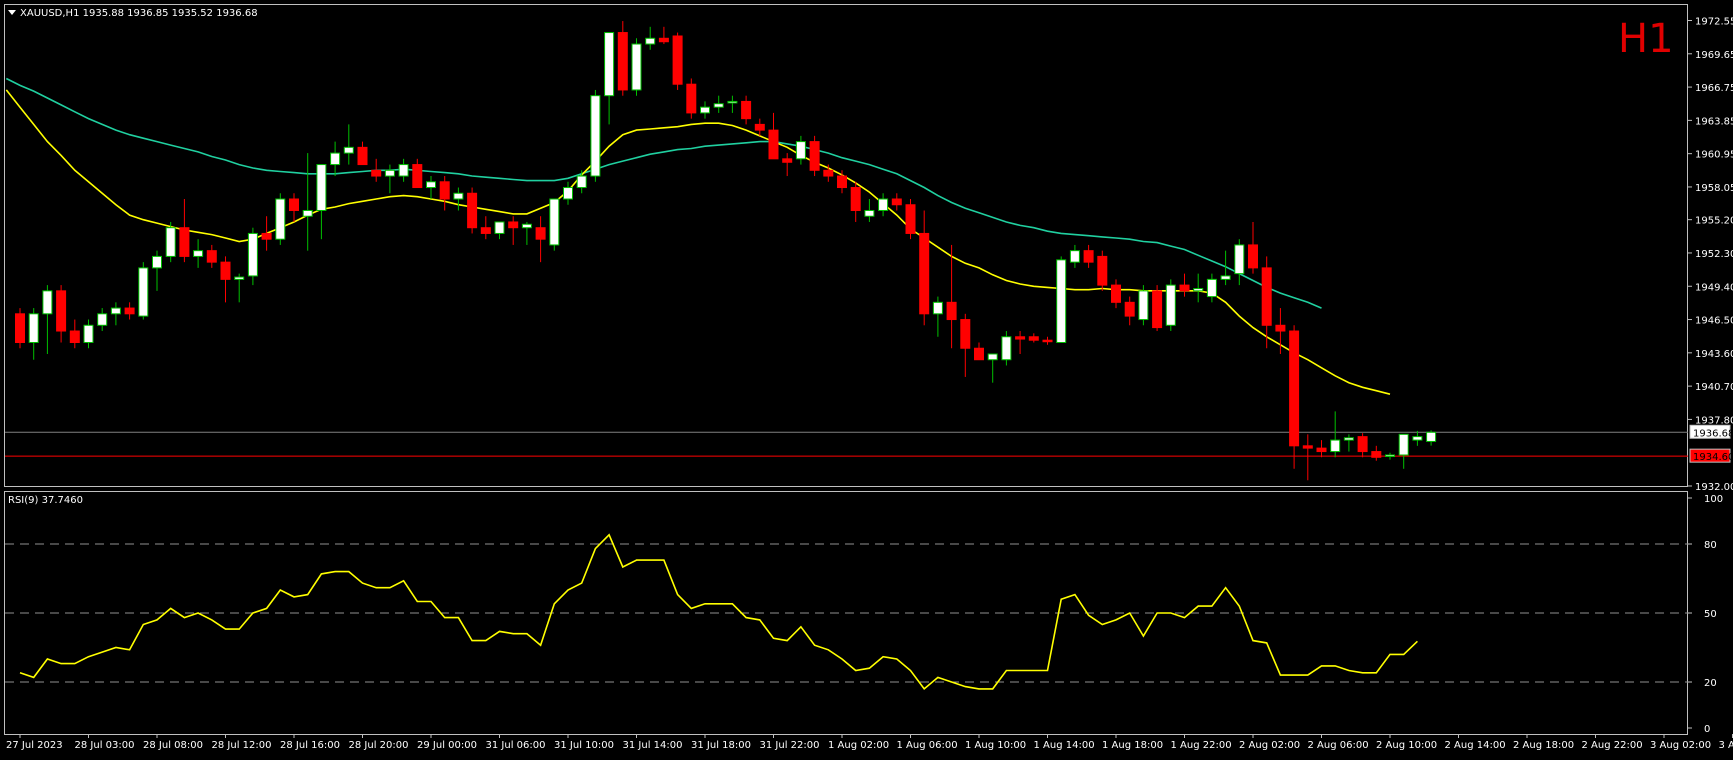 The image size is (1733, 760). I want to click on current-price-tag-text: 1936.68, so click(1713, 433).